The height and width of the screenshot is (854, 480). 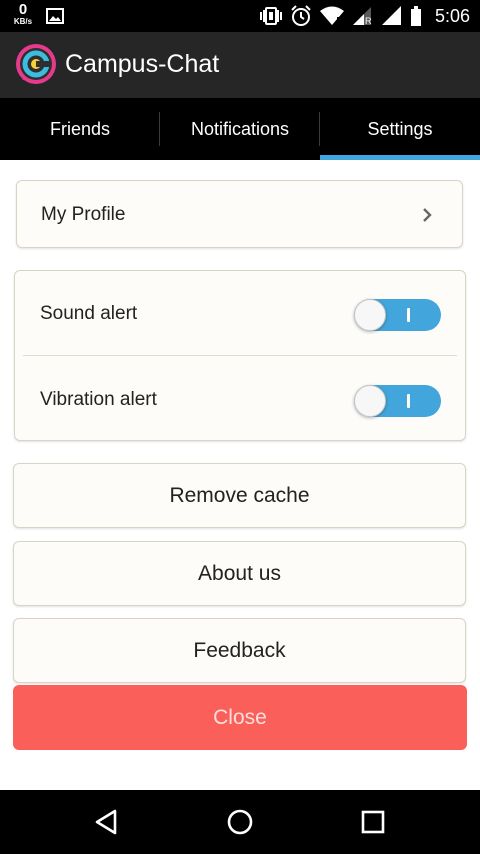 I want to click on vibrate-icon, so click(x=270, y=16).